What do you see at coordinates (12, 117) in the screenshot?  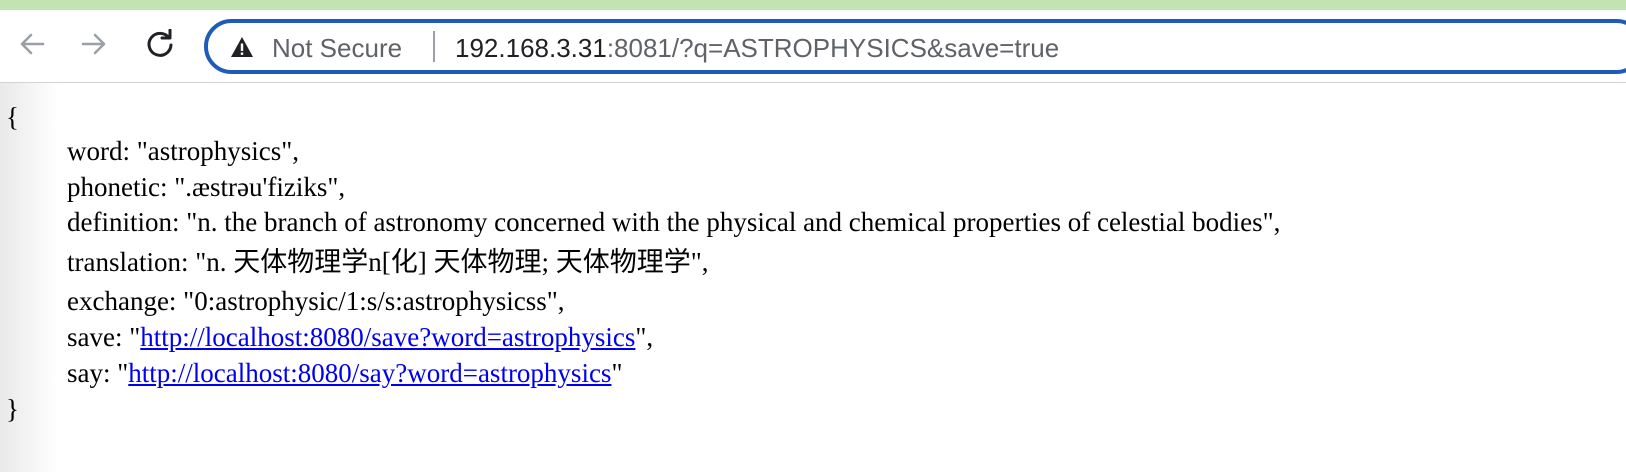 I see `json-open-brace: {` at bounding box center [12, 117].